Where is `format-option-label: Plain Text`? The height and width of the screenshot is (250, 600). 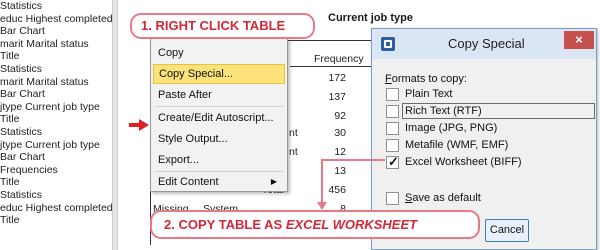
format-option-label: Plain Text is located at coordinates (429, 94).